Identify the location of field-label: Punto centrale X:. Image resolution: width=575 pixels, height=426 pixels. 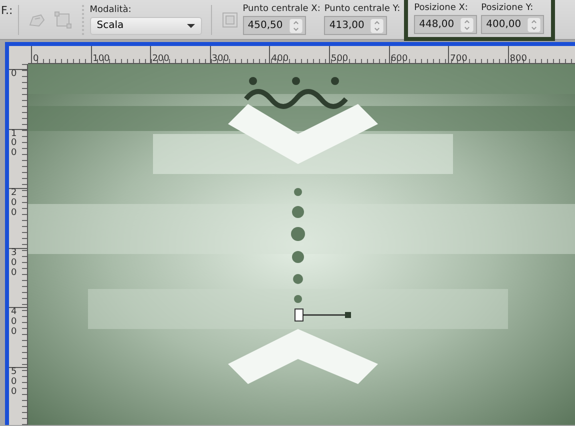
(281, 9).